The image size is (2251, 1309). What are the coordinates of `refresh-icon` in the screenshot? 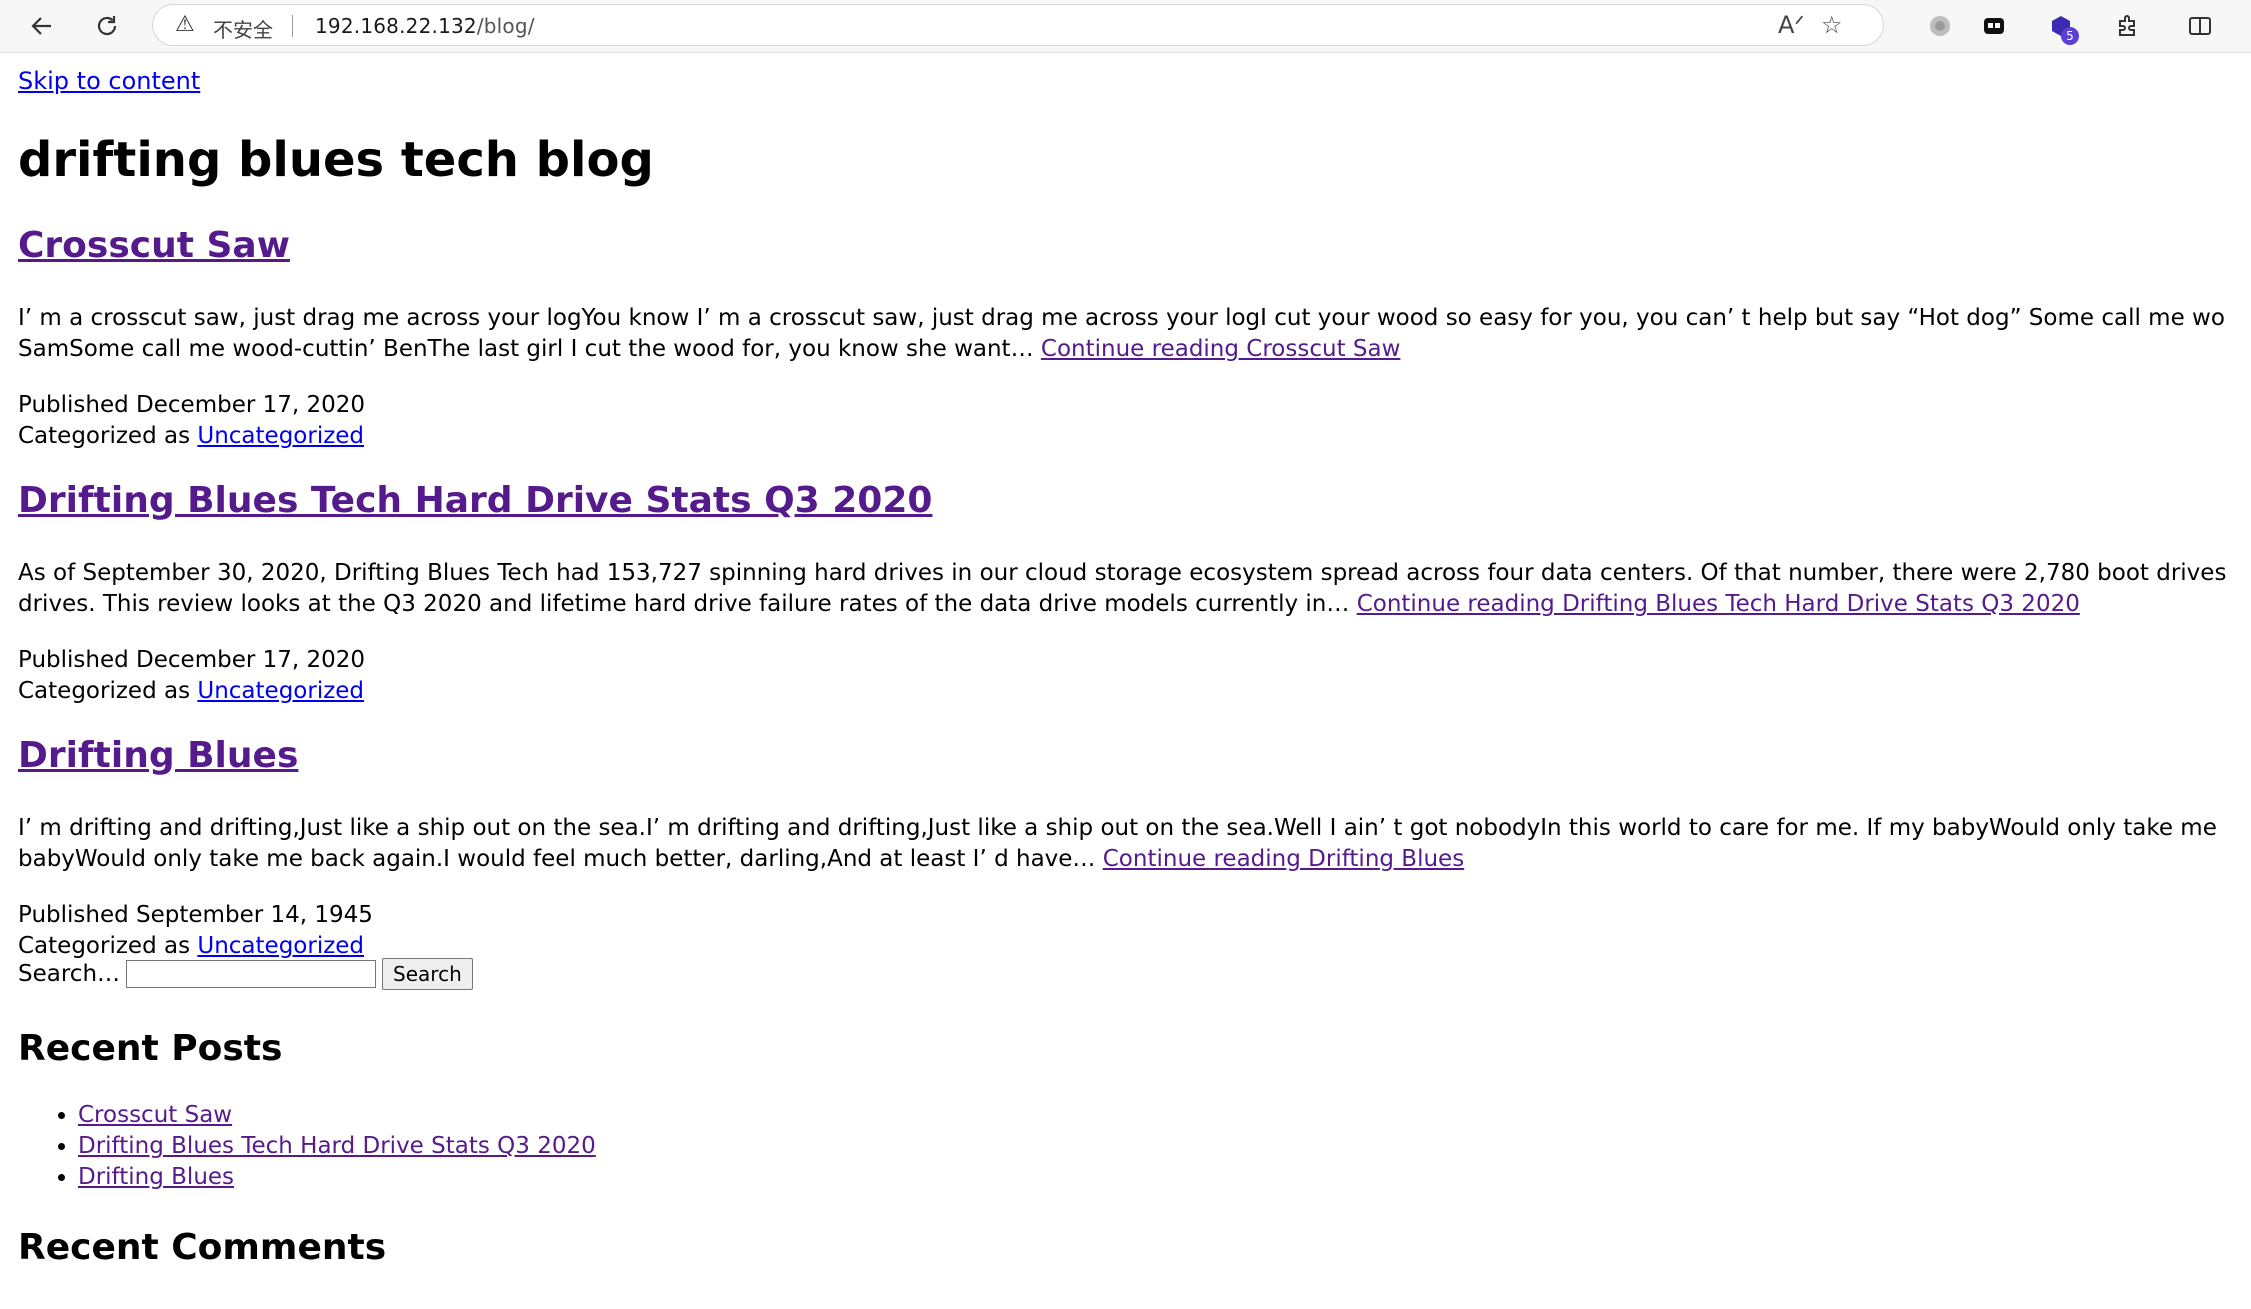 It's located at (107, 26).